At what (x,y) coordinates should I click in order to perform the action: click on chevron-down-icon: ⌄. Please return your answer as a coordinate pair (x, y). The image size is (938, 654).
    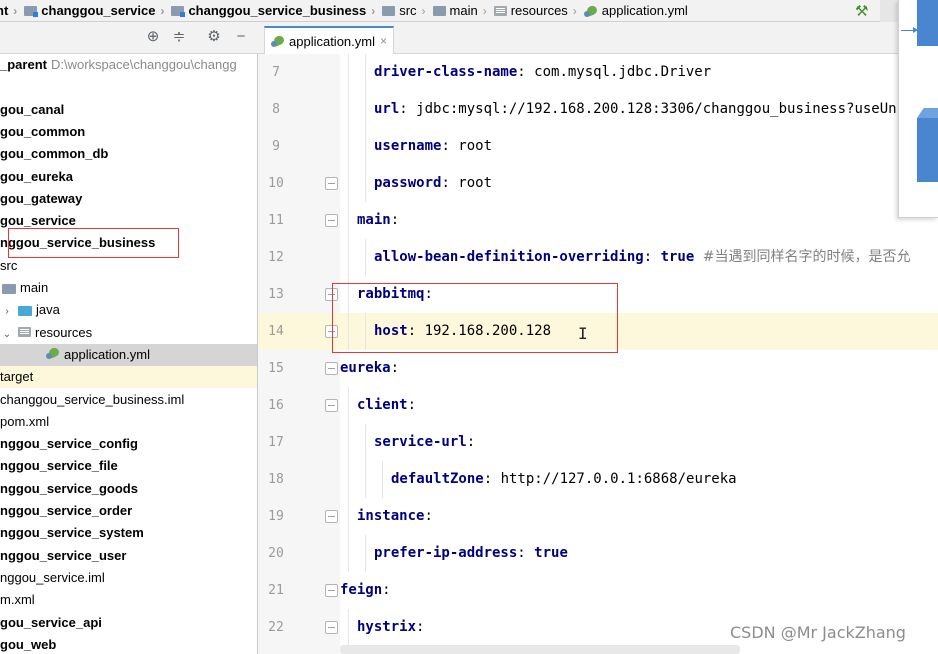
    Looking at the image, I should click on (7, 334).